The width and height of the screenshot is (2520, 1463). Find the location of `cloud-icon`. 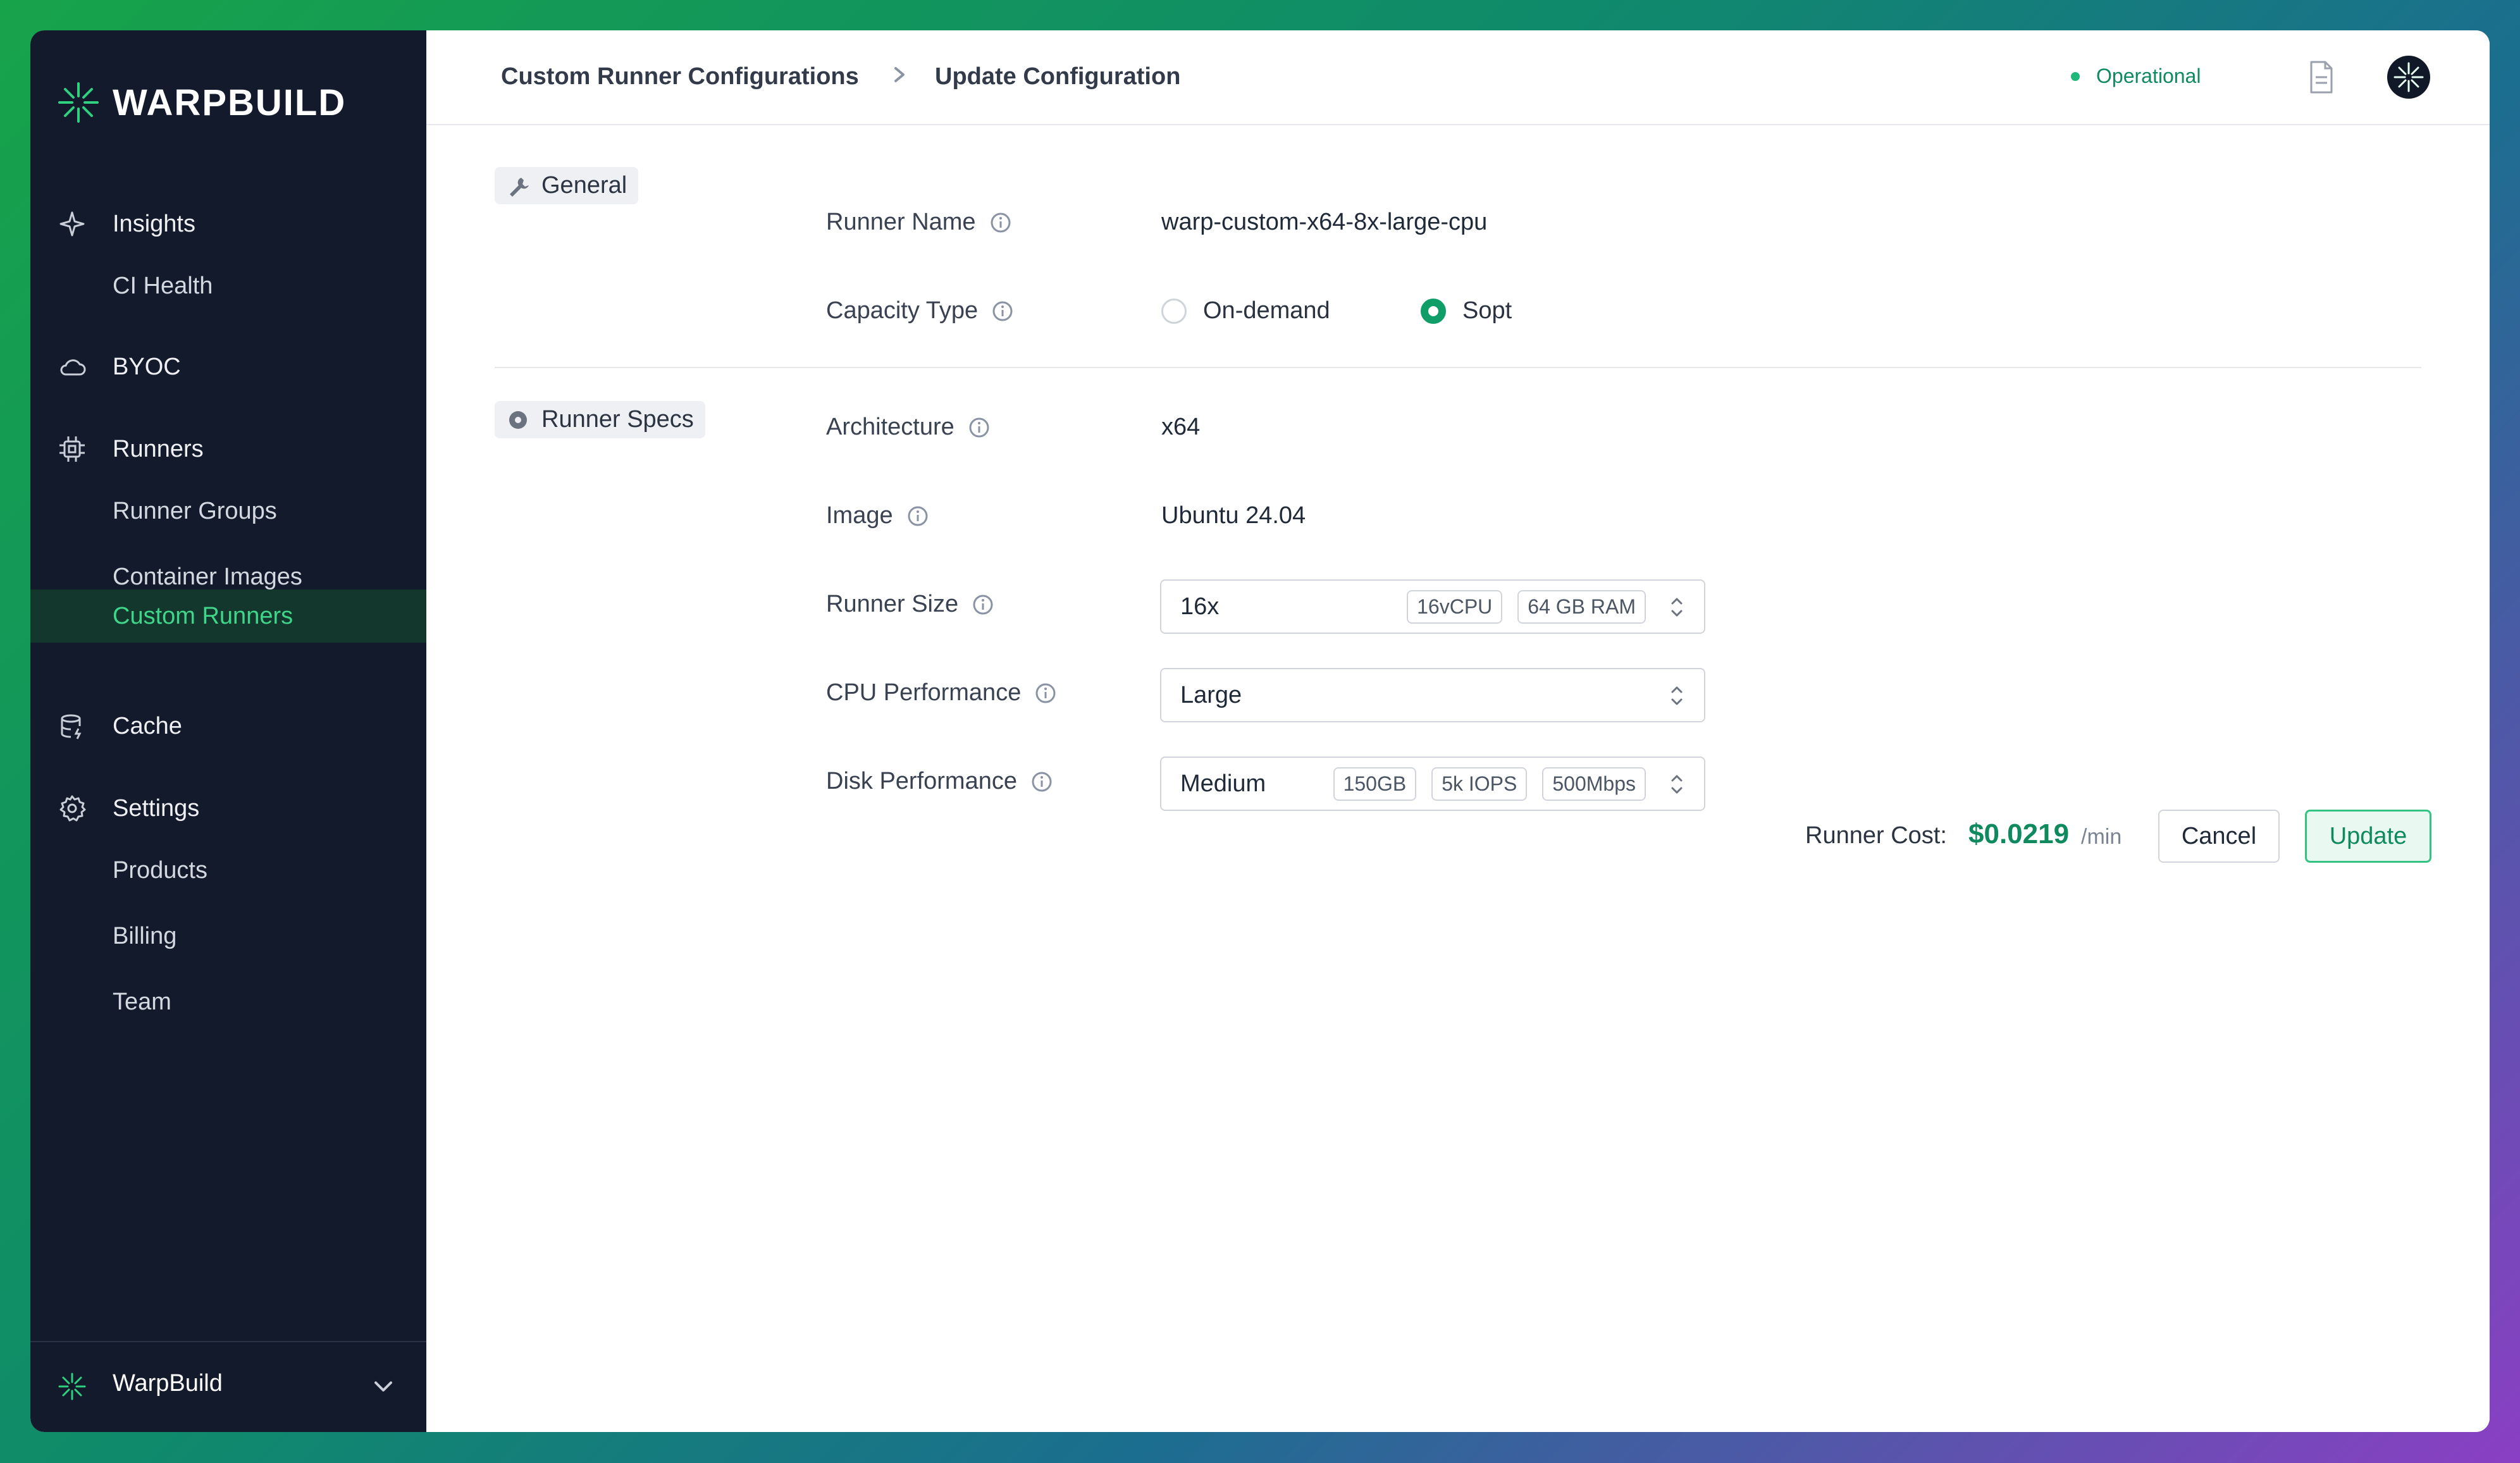

cloud-icon is located at coordinates (73, 367).